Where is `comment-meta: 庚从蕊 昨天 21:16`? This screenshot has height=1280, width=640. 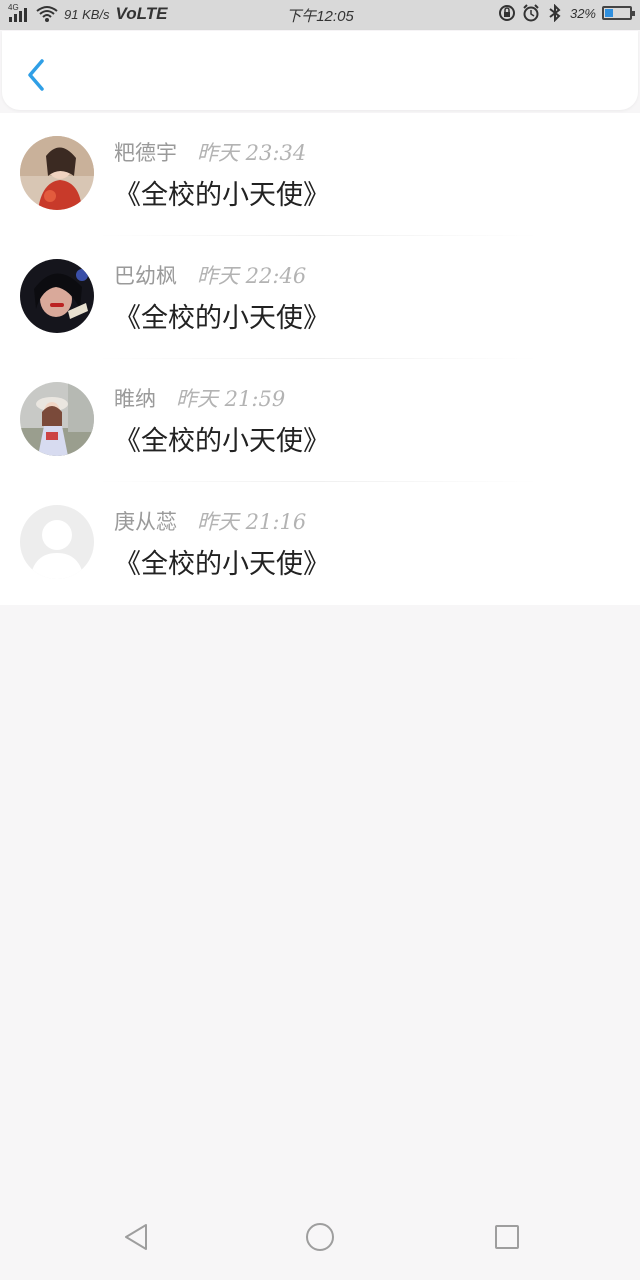
comment-meta: 庚从蕊 昨天 21:16 is located at coordinates (210, 521).